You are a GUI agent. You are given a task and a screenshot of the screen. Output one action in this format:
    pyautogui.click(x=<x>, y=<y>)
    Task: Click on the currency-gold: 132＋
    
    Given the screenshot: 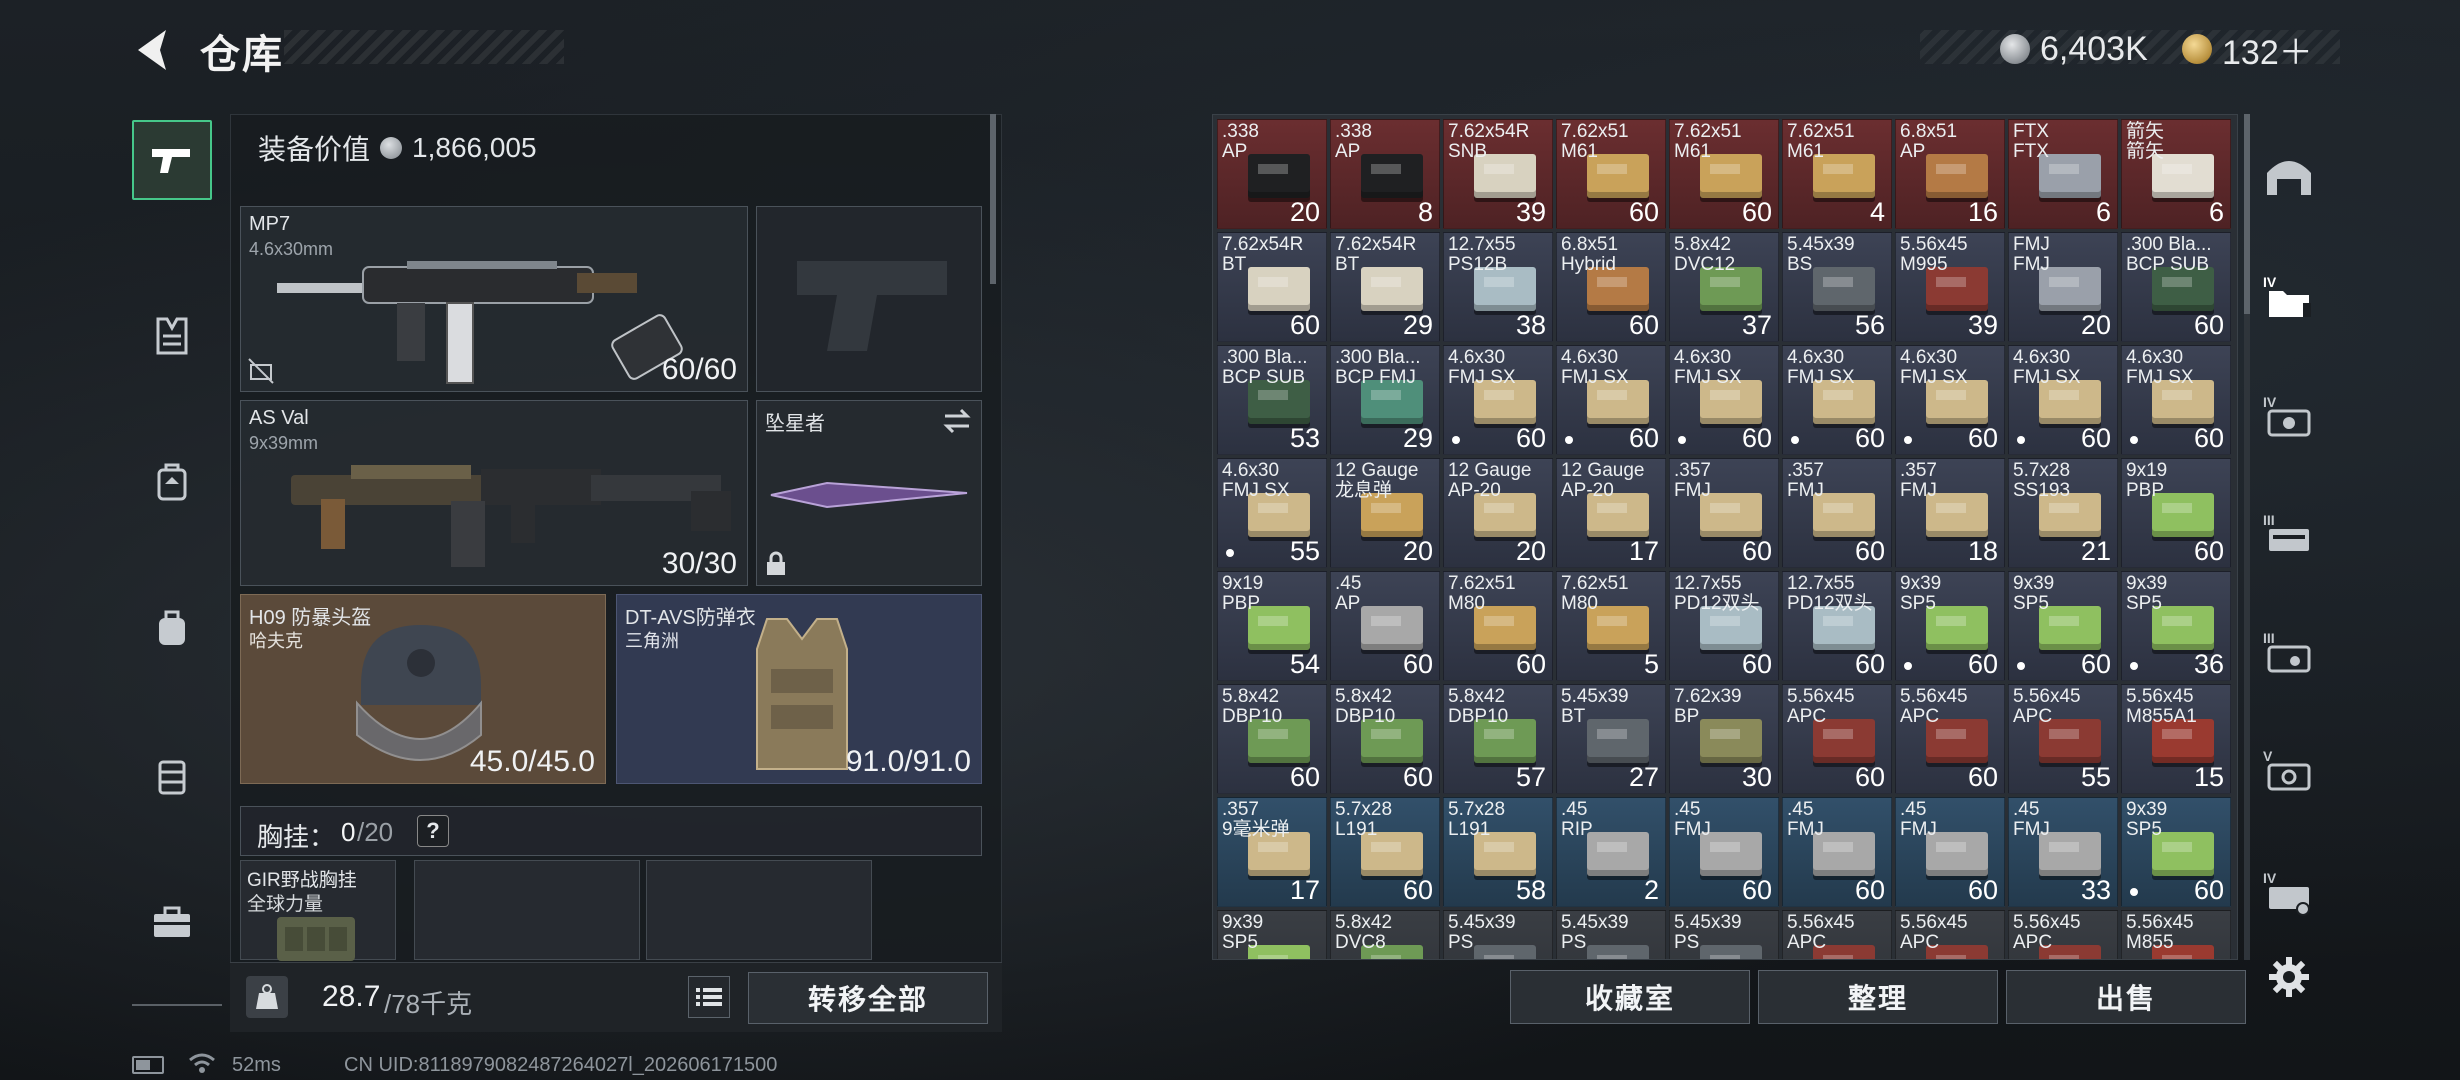 What is the action you would take?
    pyautogui.click(x=2247, y=49)
    